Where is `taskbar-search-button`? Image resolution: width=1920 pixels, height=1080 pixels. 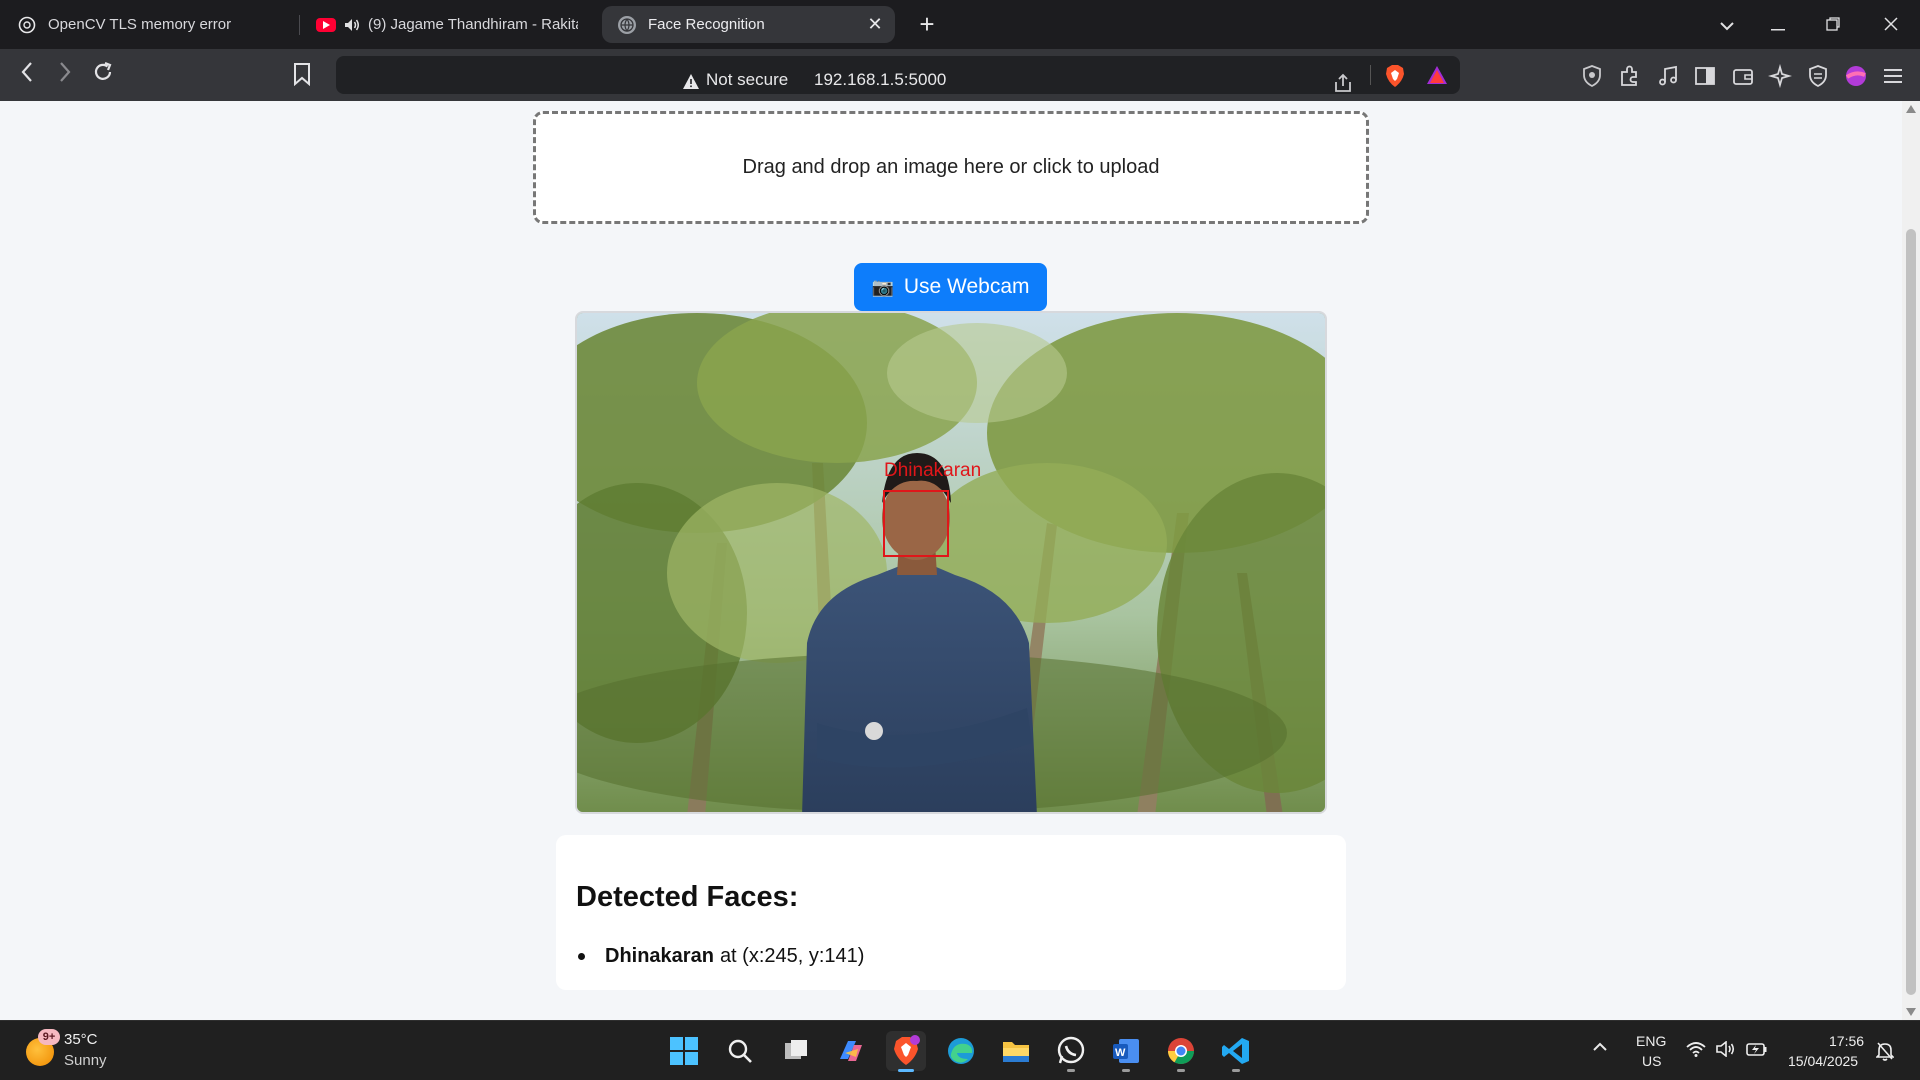
taskbar-search-button is located at coordinates (740, 1051).